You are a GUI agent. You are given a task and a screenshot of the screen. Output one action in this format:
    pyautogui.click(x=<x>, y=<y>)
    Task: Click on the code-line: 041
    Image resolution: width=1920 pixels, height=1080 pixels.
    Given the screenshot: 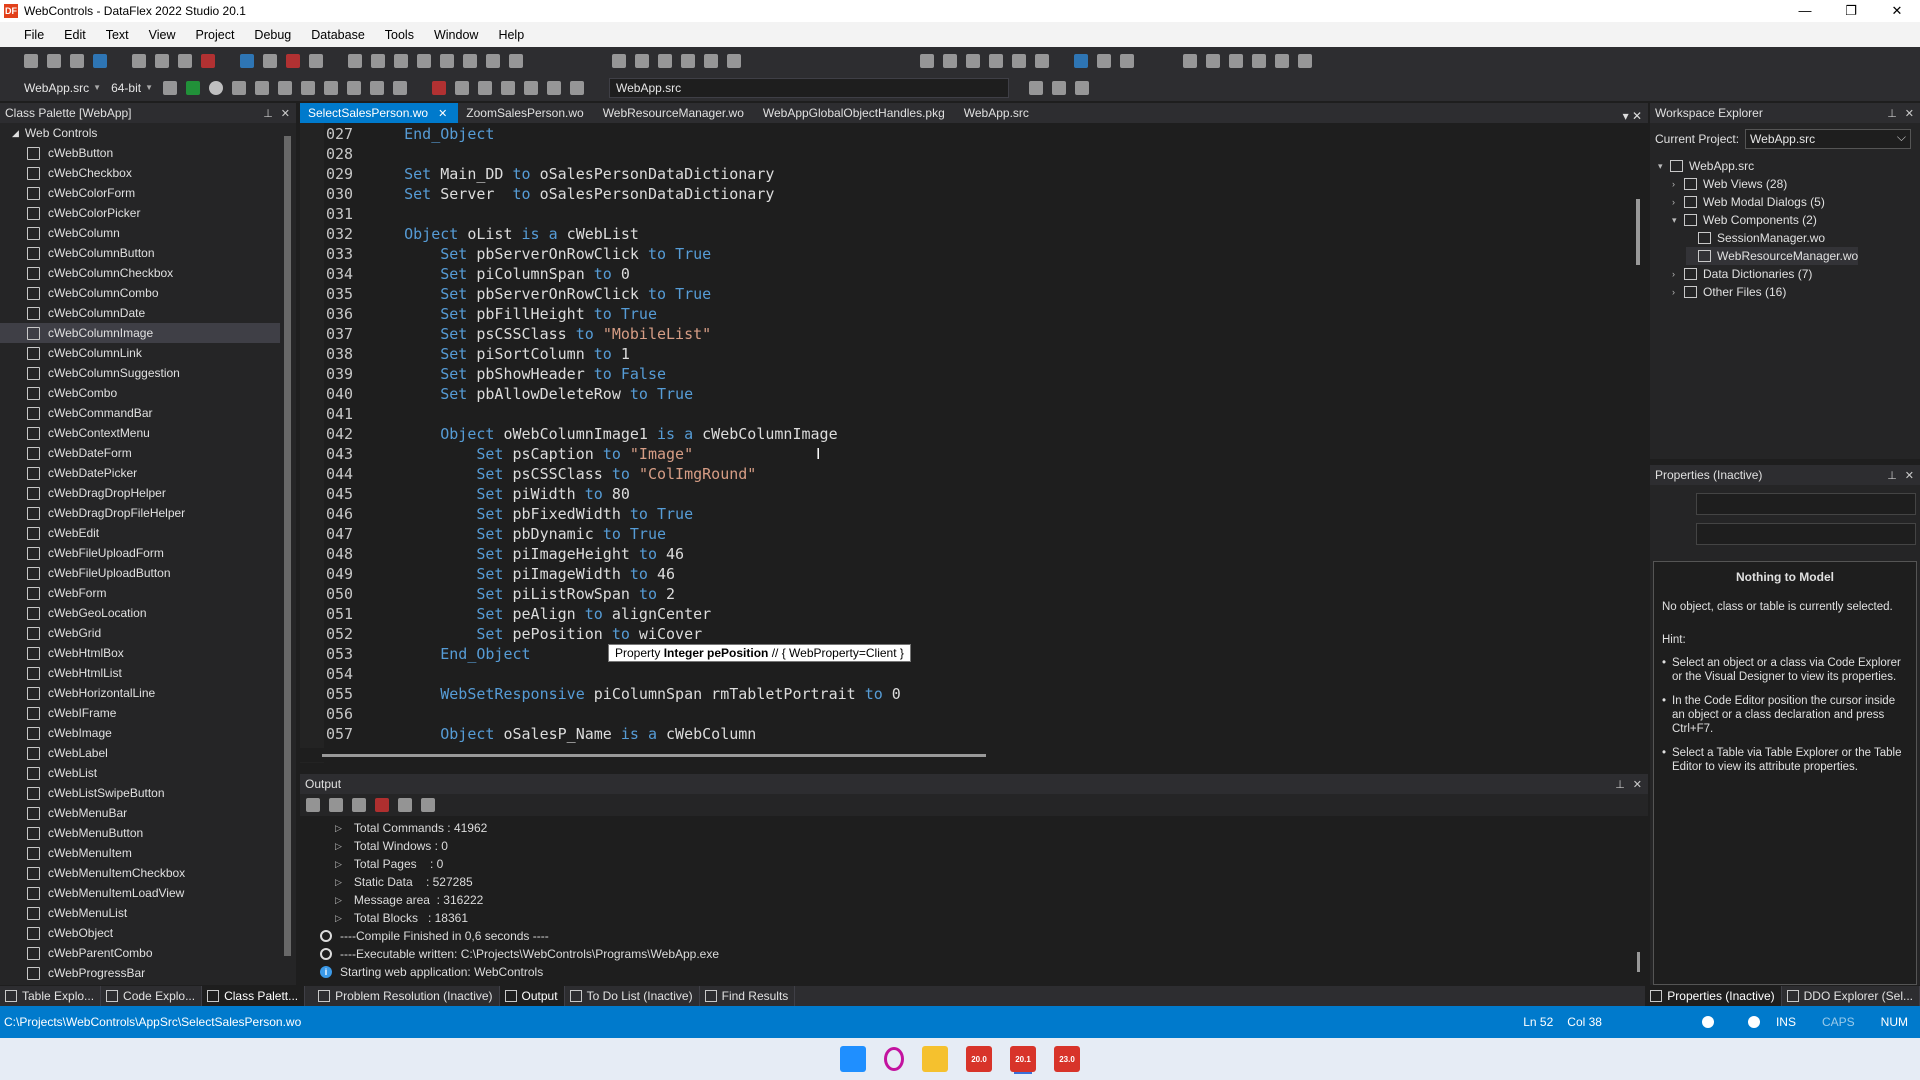 What is the action you would take?
    pyautogui.click(x=347, y=414)
    